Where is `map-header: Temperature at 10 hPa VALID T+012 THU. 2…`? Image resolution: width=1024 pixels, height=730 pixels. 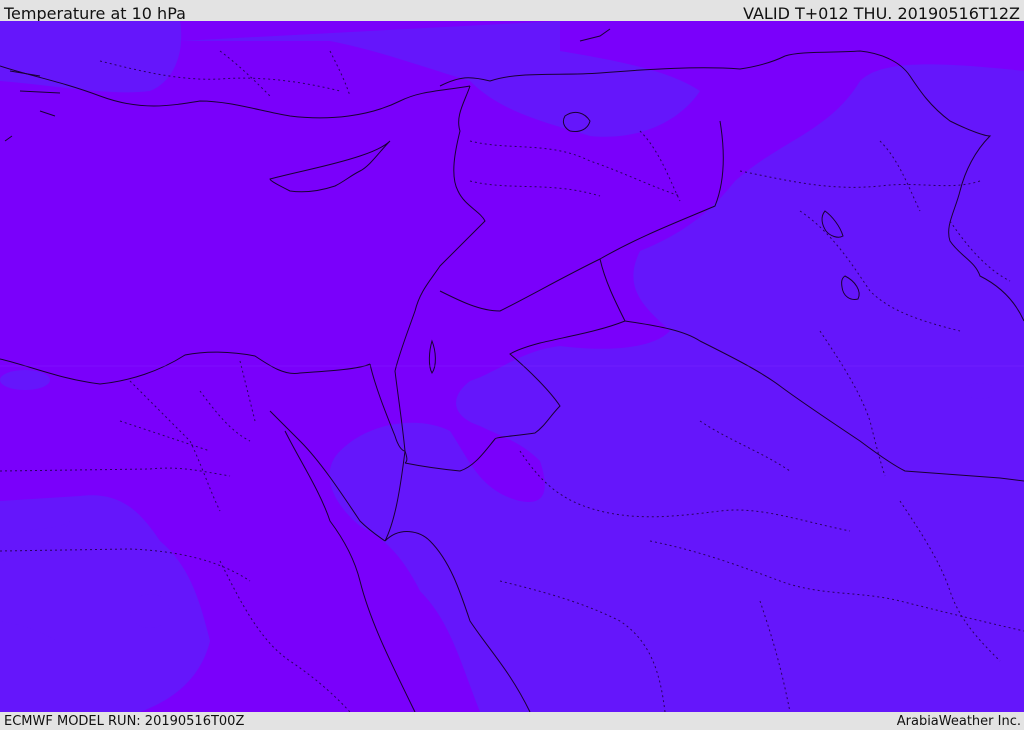
map-header: Temperature at 10 hPa VALID T+012 THU. 2… is located at coordinates (512, 11).